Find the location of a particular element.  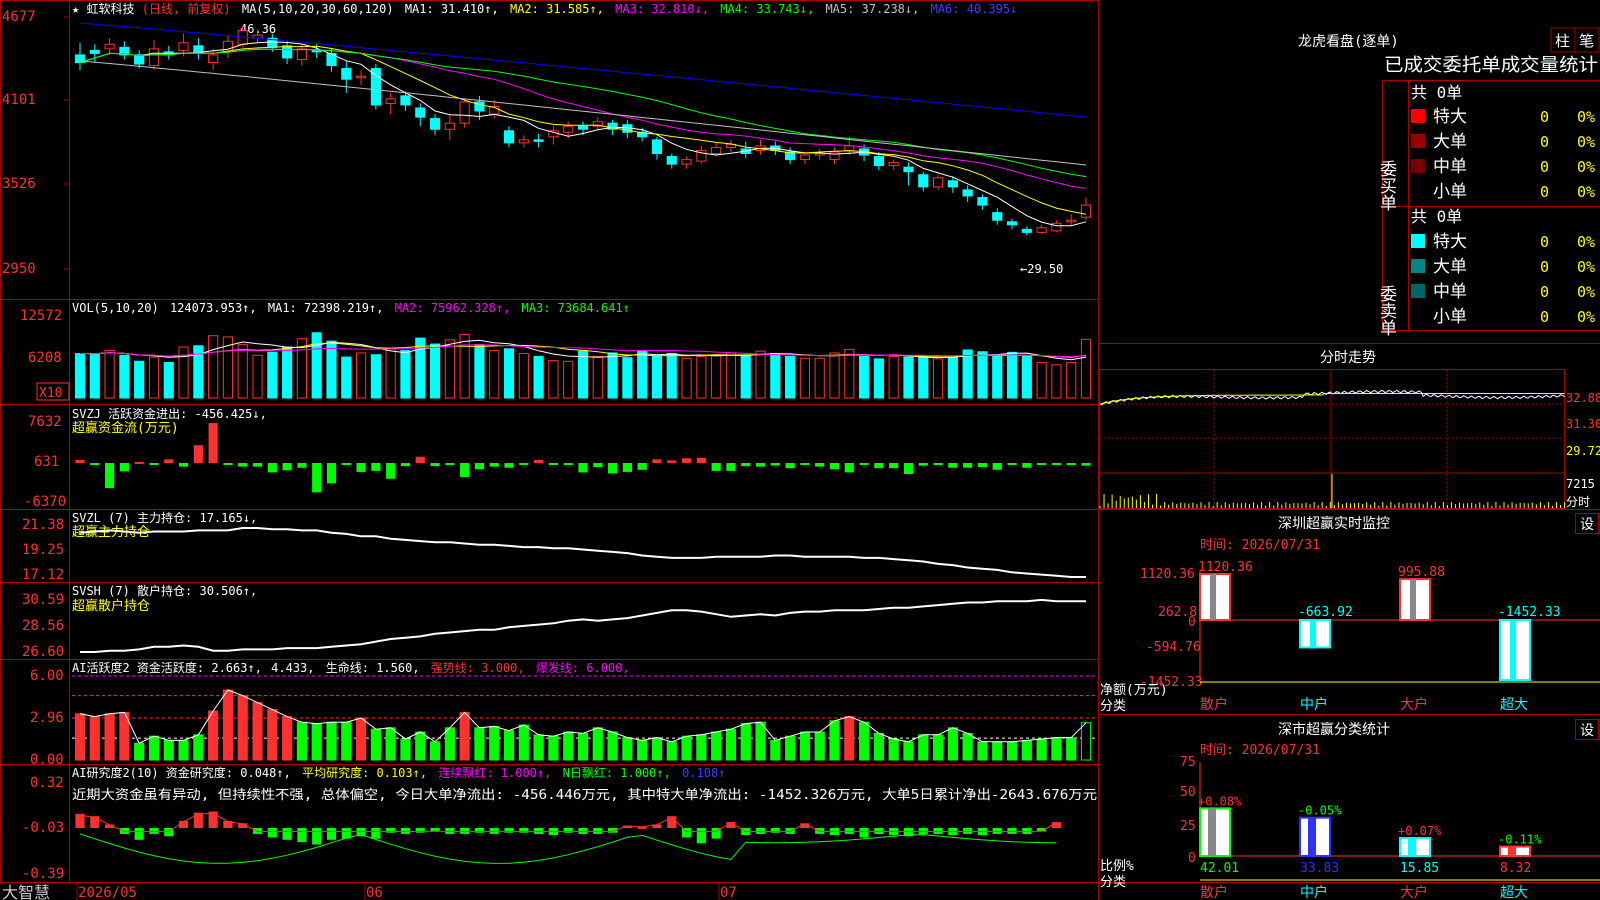

buy-row-name: 小单 is located at coordinates (1450, 192).